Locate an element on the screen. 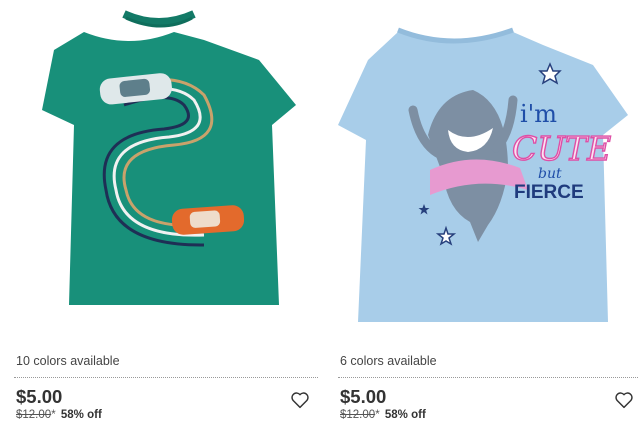  graphic-text-cute: CUTE is located at coordinates (561, 148).